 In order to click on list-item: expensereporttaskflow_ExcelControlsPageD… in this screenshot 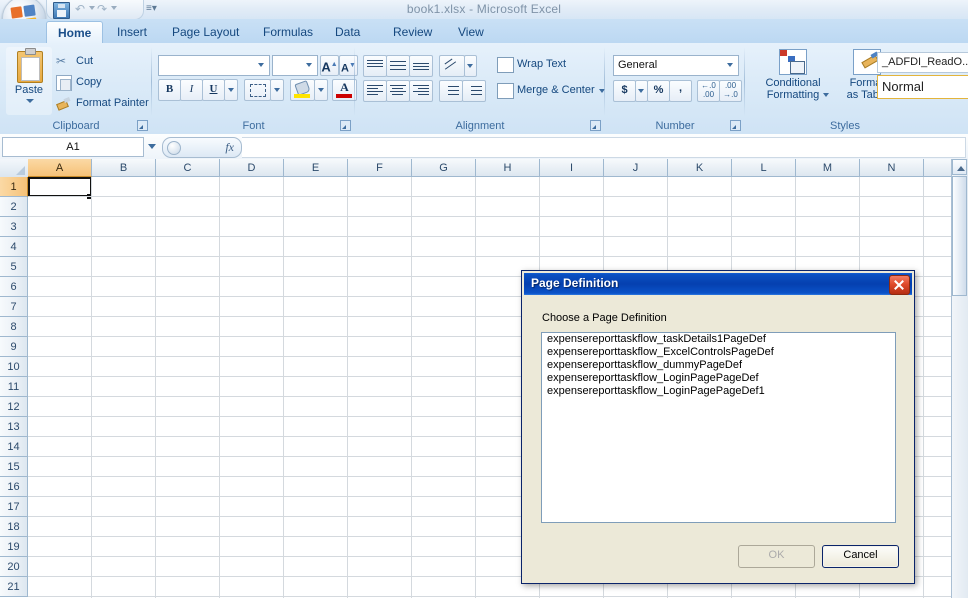, I will do `click(718, 352)`.